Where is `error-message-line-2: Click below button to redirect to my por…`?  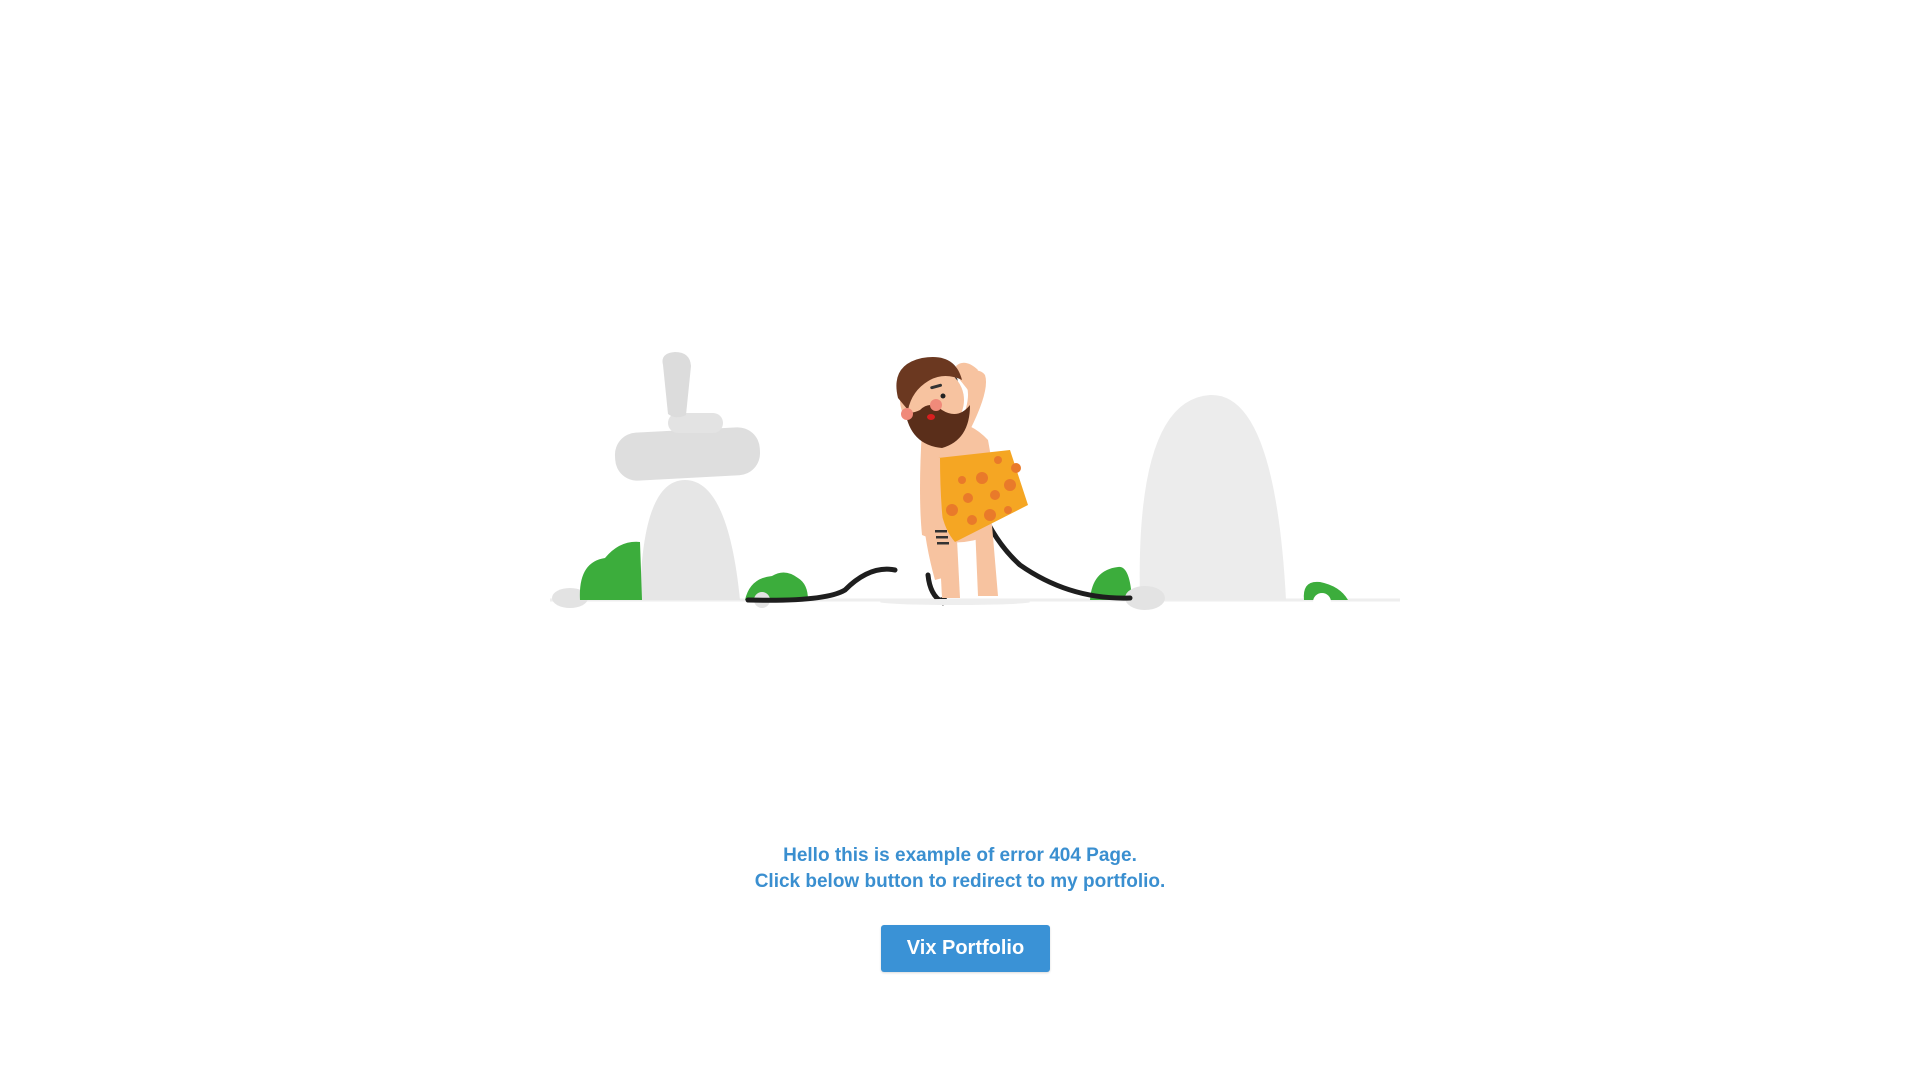
error-message-line-2: Click below button to redirect to my por… is located at coordinates (960, 881).